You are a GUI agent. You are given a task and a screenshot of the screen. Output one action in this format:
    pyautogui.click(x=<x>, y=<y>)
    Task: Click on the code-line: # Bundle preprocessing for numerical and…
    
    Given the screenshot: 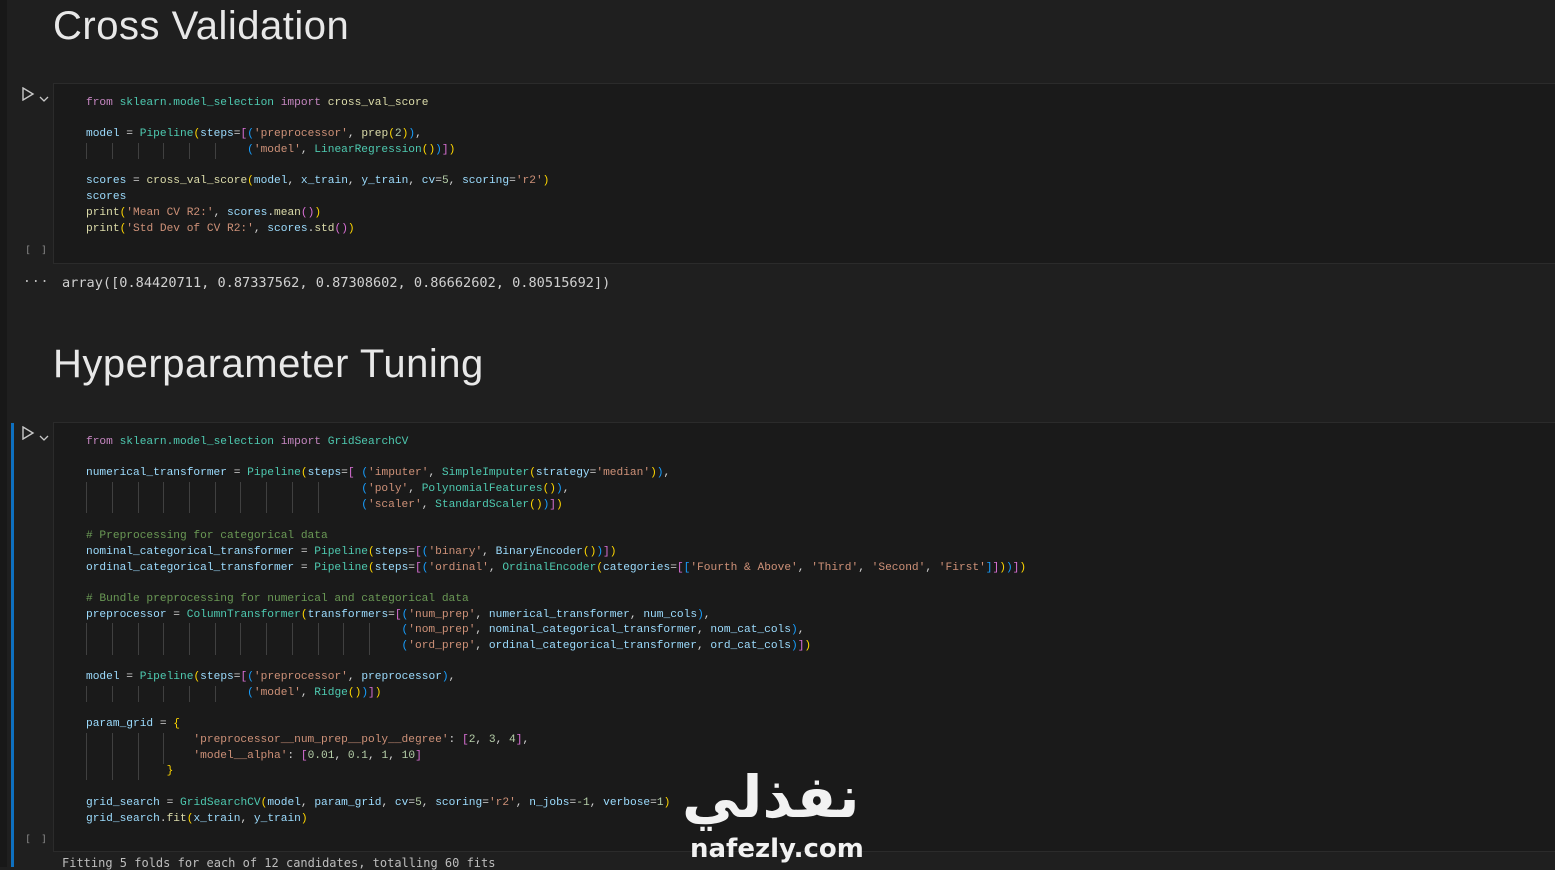 What is the action you would take?
    pyautogui.click(x=277, y=598)
    